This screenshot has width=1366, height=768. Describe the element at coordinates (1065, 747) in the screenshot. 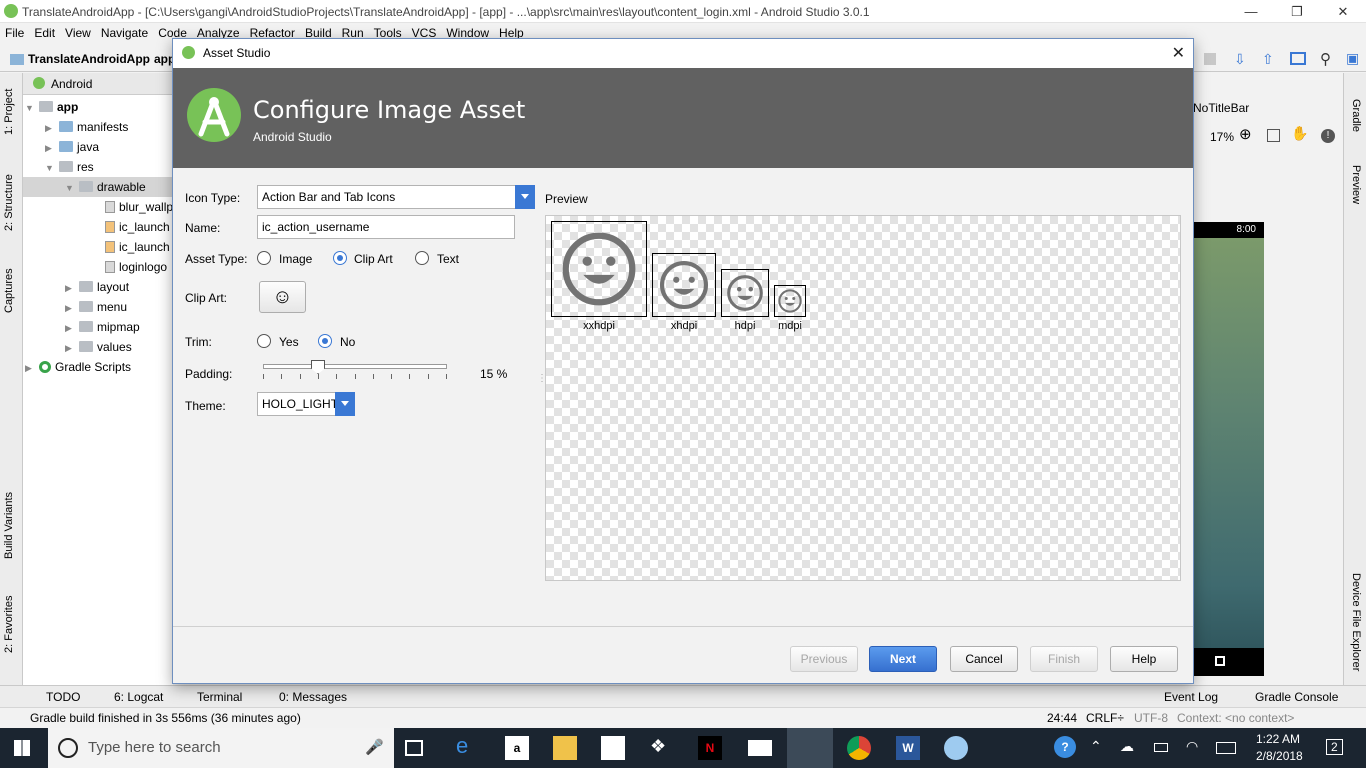

I see `help-icon: ?` at that location.